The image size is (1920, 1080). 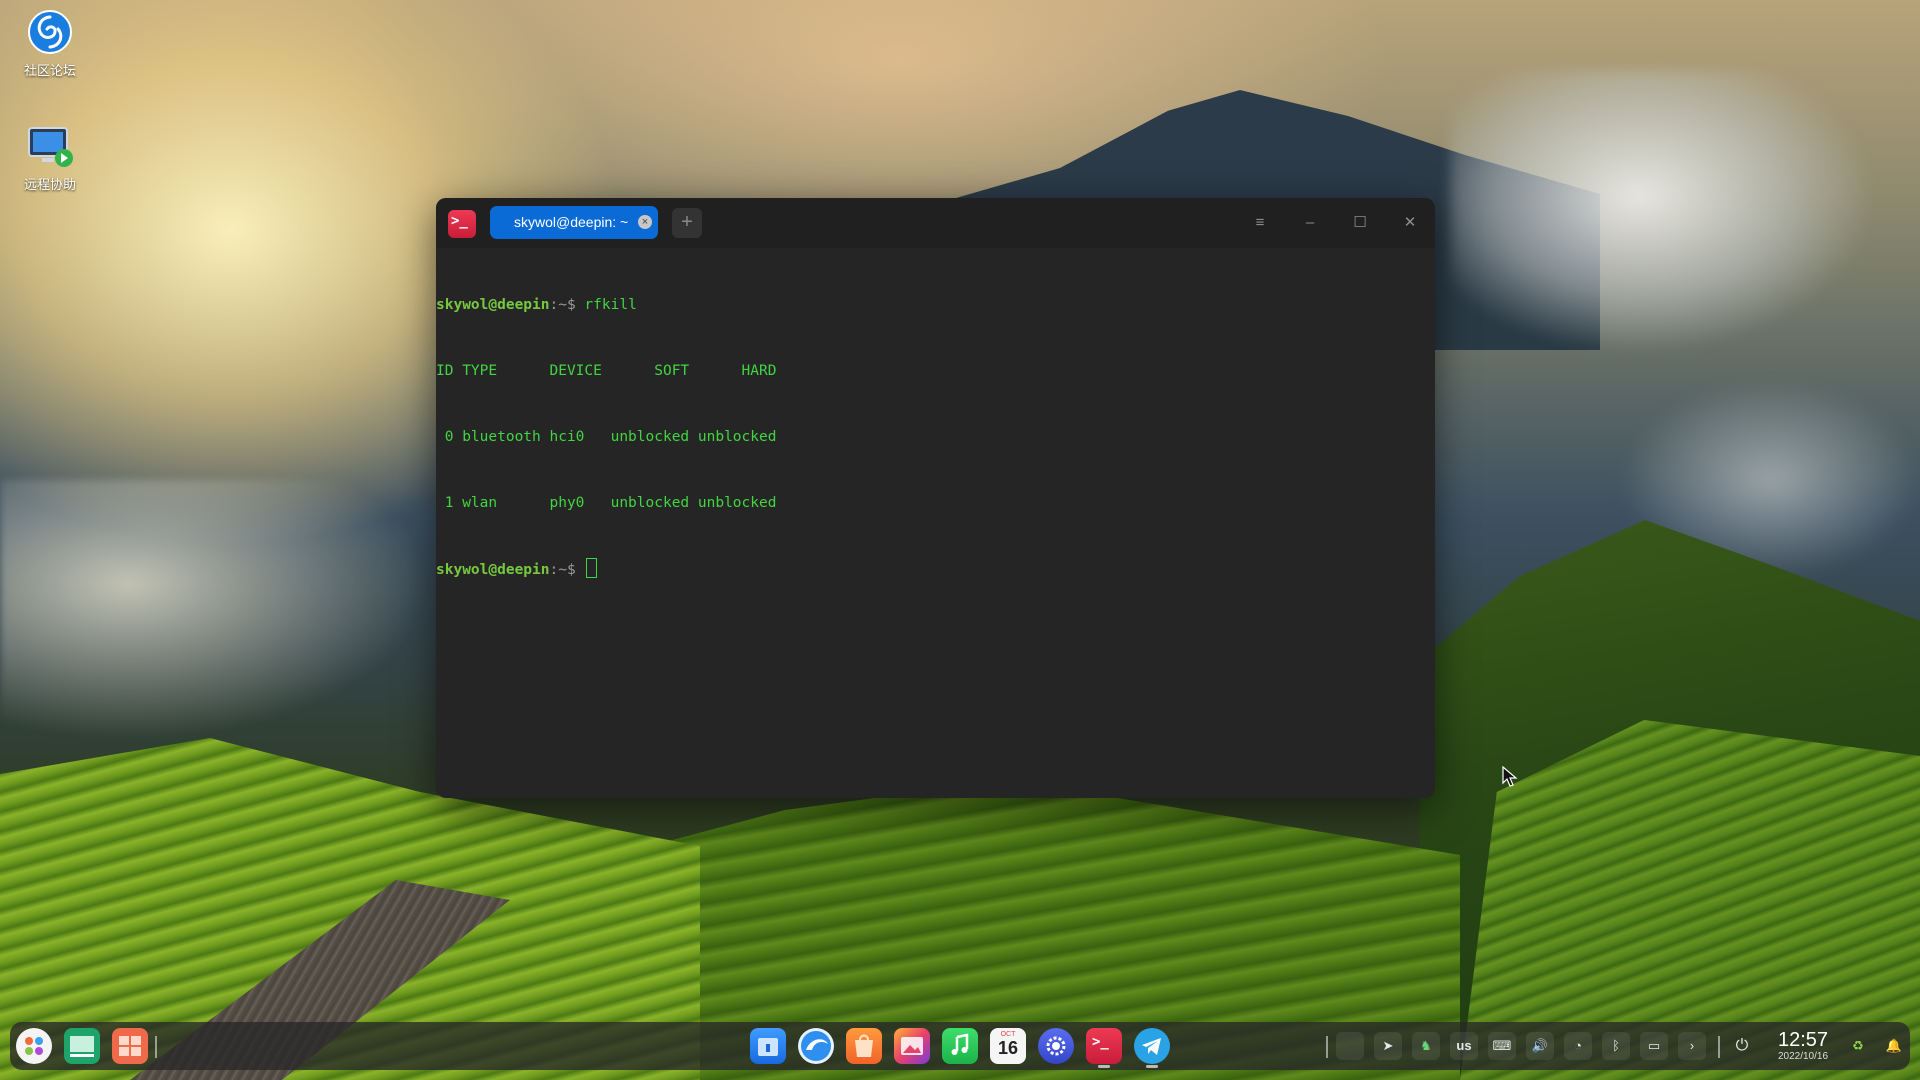 I want to click on file-manager-icon, so click(x=768, y=1046).